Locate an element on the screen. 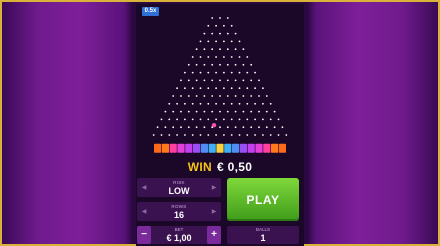 The height and width of the screenshot is (246, 440). balls-control: BALLS 1 is located at coordinates (263, 235).